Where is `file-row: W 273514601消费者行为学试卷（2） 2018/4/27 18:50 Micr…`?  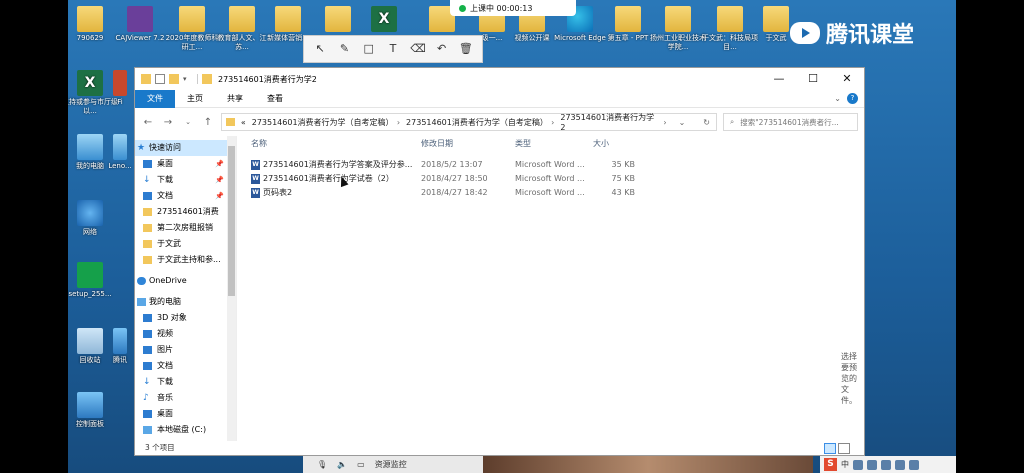 file-row: W 273514601消费者行为学试卷（2） 2018/4/27 18:50 Micr… is located at coordinates (445, 178).